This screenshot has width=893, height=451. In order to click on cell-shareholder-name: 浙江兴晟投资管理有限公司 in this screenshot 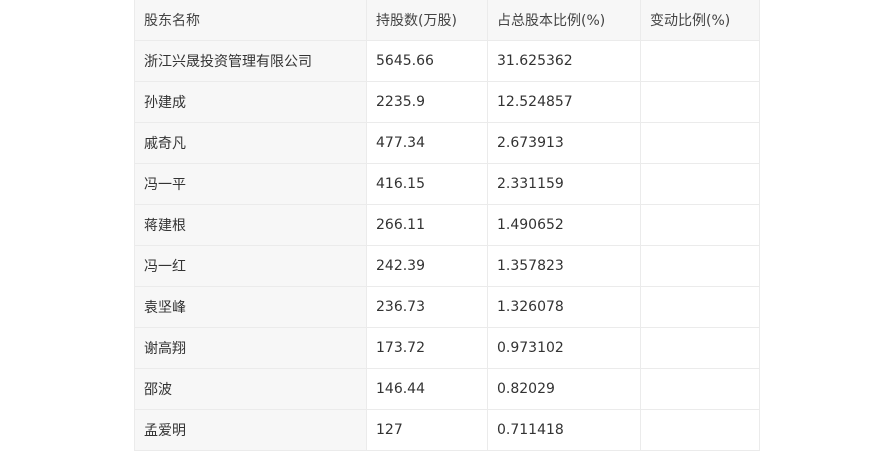, I will do `click(250, 61)`.